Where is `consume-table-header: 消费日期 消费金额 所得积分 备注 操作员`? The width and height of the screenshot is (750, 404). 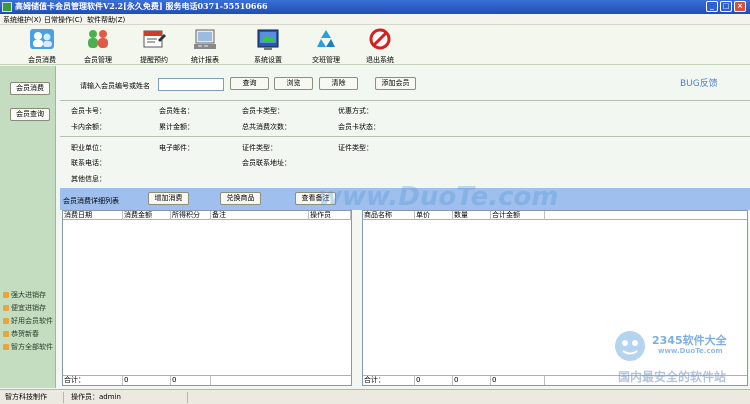
consume-table-header: 消费日期 消费金额 所得积分 备注 操作员 is located at coordinates (207, 215).